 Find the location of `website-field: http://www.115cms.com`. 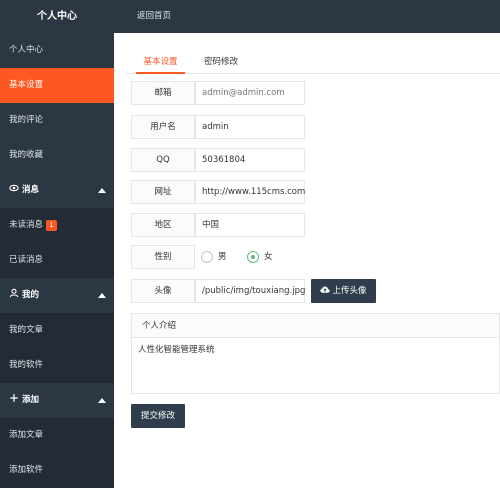

website-field: http://www.115cms.com is located at coordinates (250, 192).